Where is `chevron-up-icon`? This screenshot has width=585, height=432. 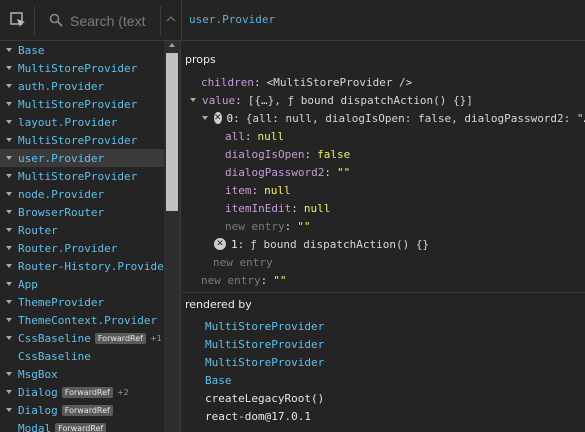
chevron-up-icon is located at coordinates (171, 19).